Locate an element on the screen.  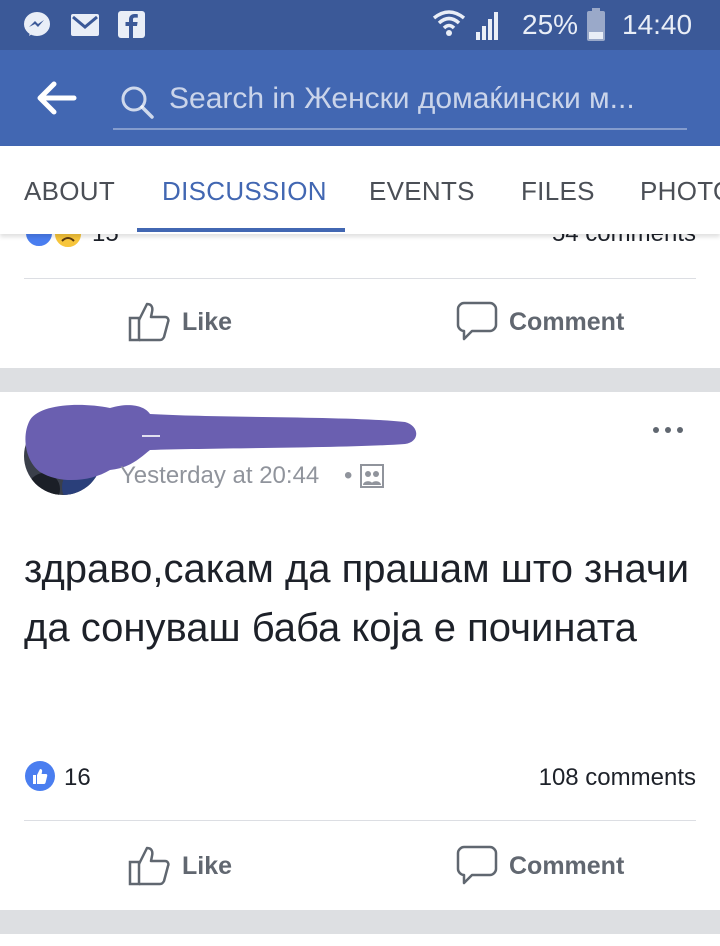
comments-count: 108 comments is located at coordinates (617, 778).